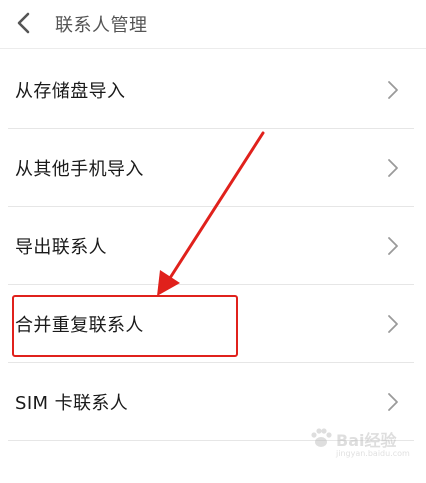 The image size is (426, 483). Describe the element at coordinates (79, 325) in the screenshot. I see `menu-item-label: 合并重复联系人` at that location.